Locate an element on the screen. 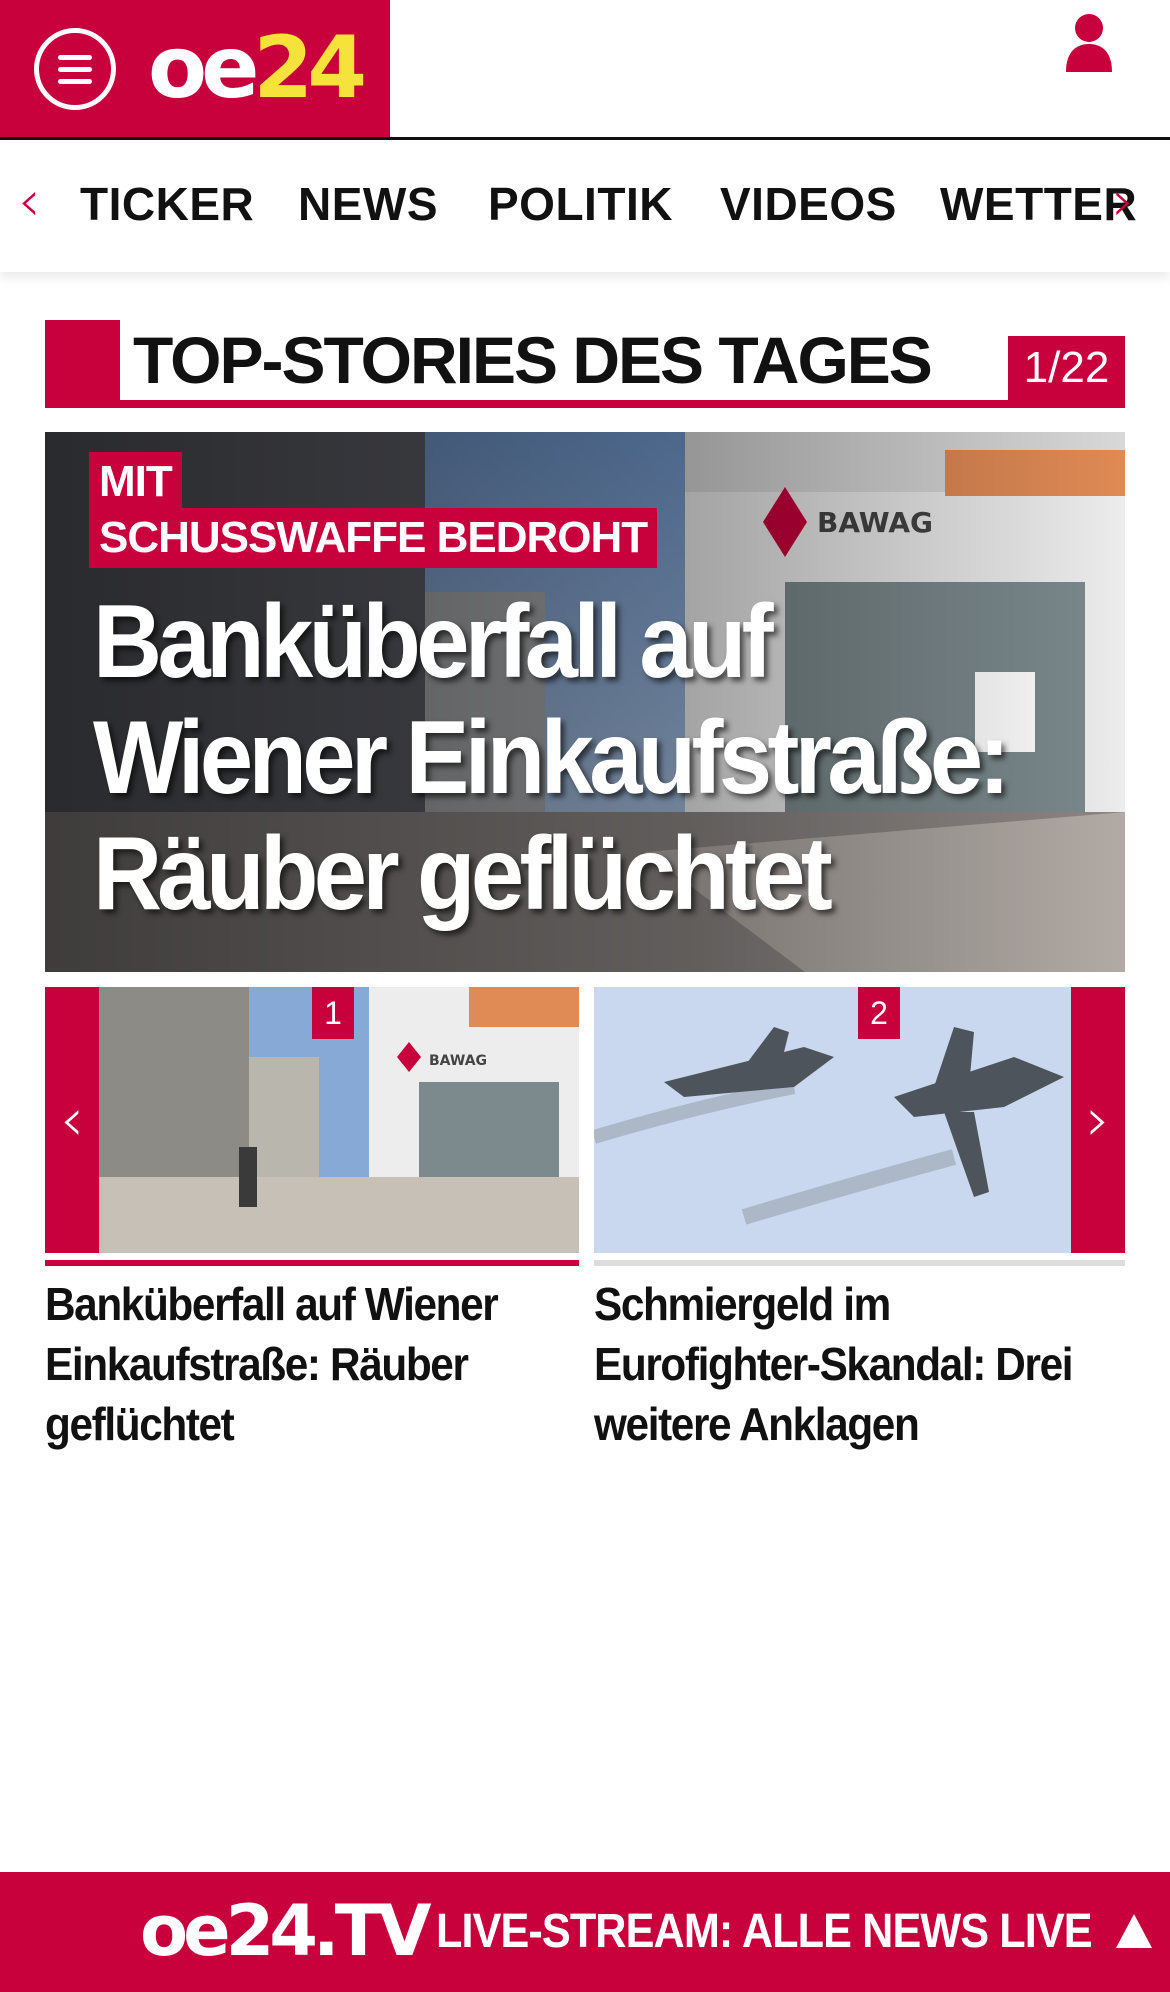 This screenshot has height=1992, width=1170. tv-logo: oe24.TV is located at coordinates (285, 1931).